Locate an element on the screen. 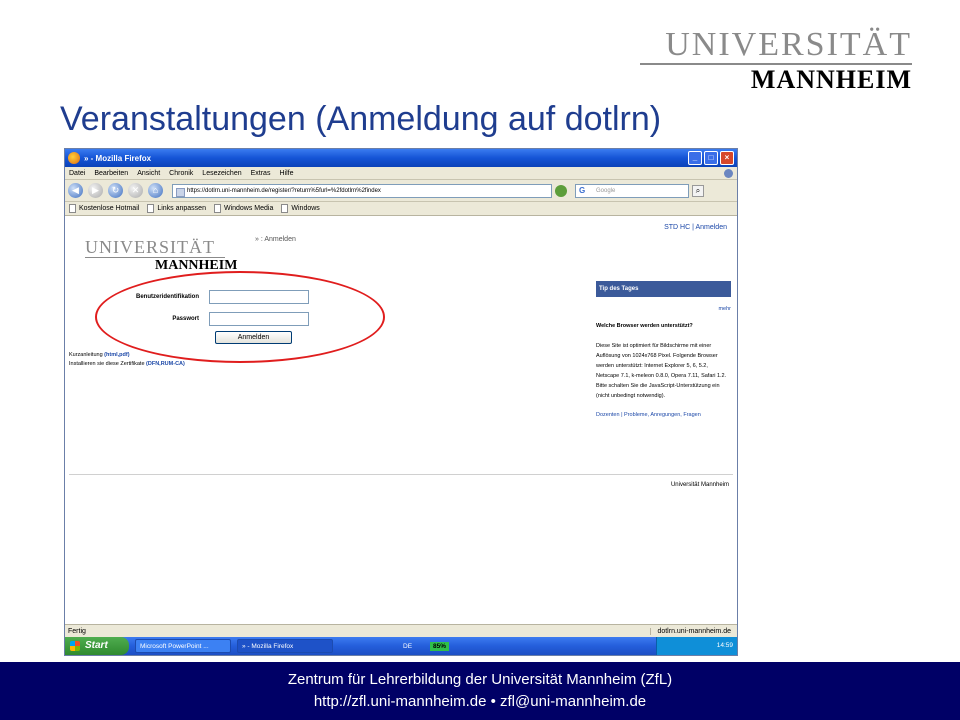 This screenshot has width=960, height=720. more-link: mehr is located at coordinates (663, 309).